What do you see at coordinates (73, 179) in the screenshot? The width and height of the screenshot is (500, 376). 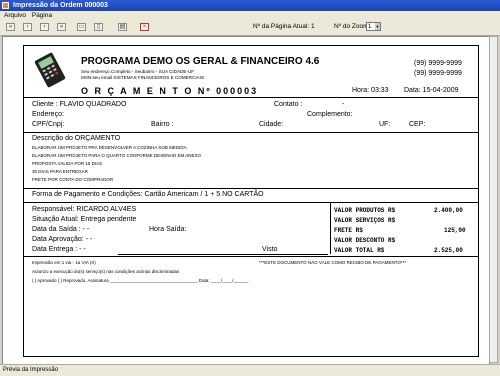 I see `descricao-line: FRETE POR CONTA DO COMPRADOR` at bounding box center [73, 179].